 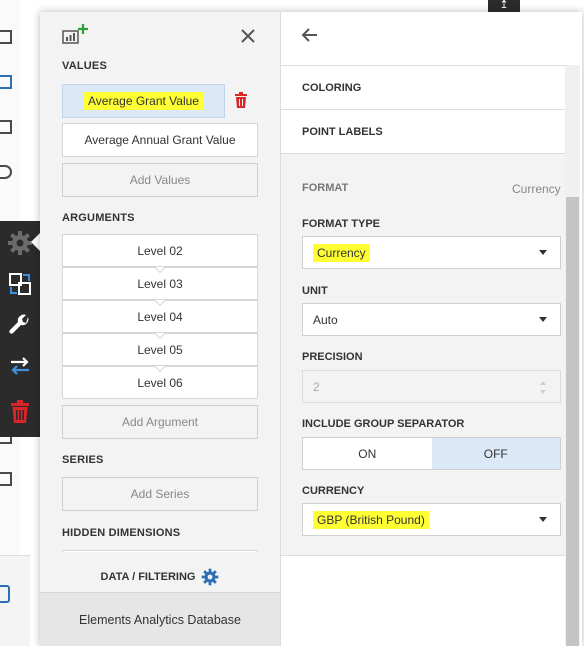 I want to click on argument-label: Level 03, so click(x=160, y=283).